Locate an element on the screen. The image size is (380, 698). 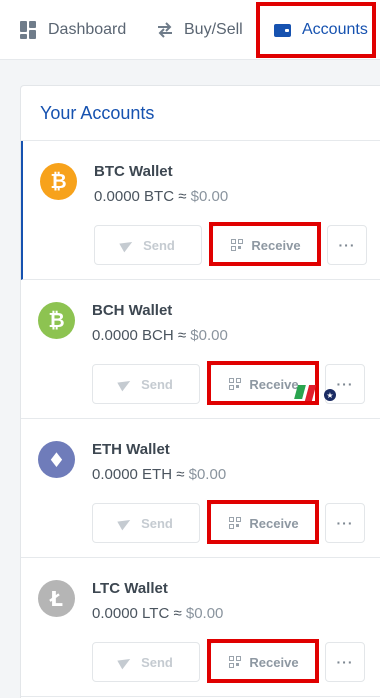
wallet-icon is located at coordinates (283, 30).